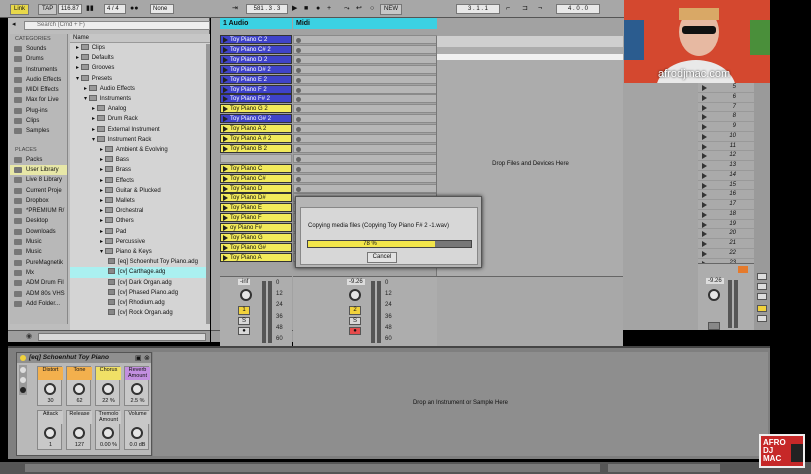 The height and width of the screenshot is (474, 811). Describe the element at coordinates (140, 99) in the screenshot. I see `tree-item: ▾ Instruments` at that location.